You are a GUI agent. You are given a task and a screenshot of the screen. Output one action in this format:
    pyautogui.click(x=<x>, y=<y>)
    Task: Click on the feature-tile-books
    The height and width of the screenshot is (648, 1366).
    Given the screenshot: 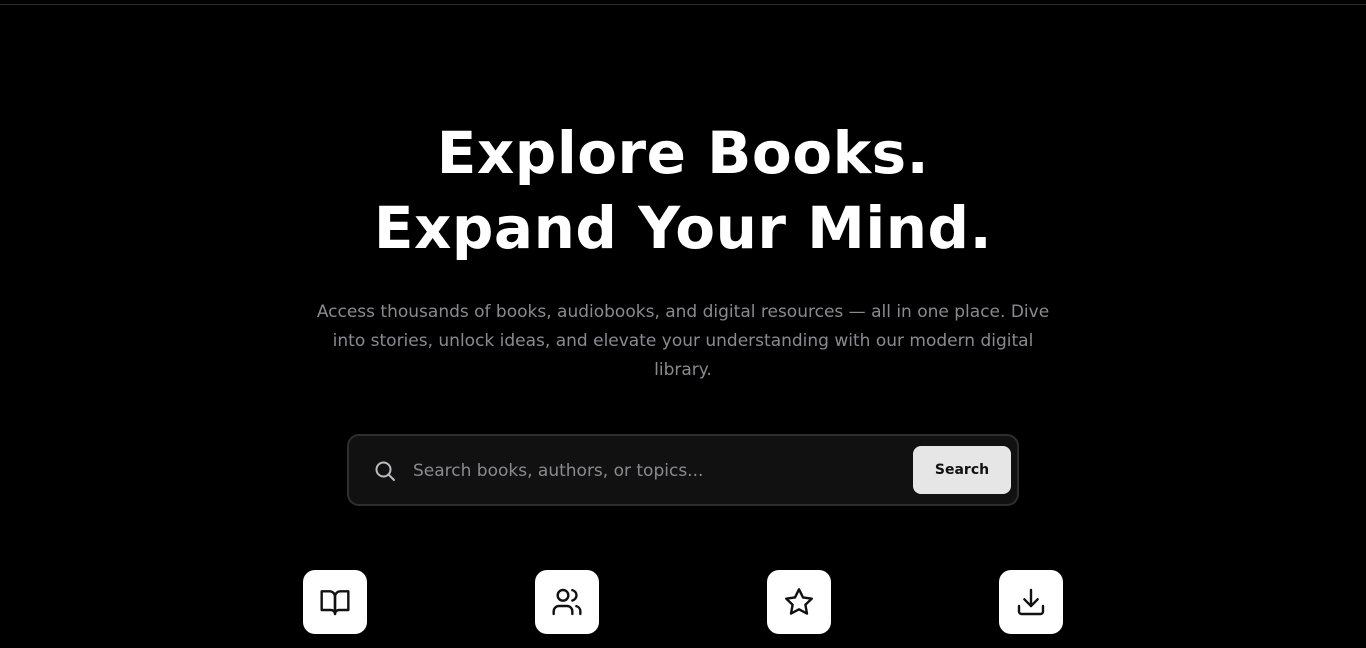 What is the action you would take?
    pyautogui.click(x=335, y=602)
    